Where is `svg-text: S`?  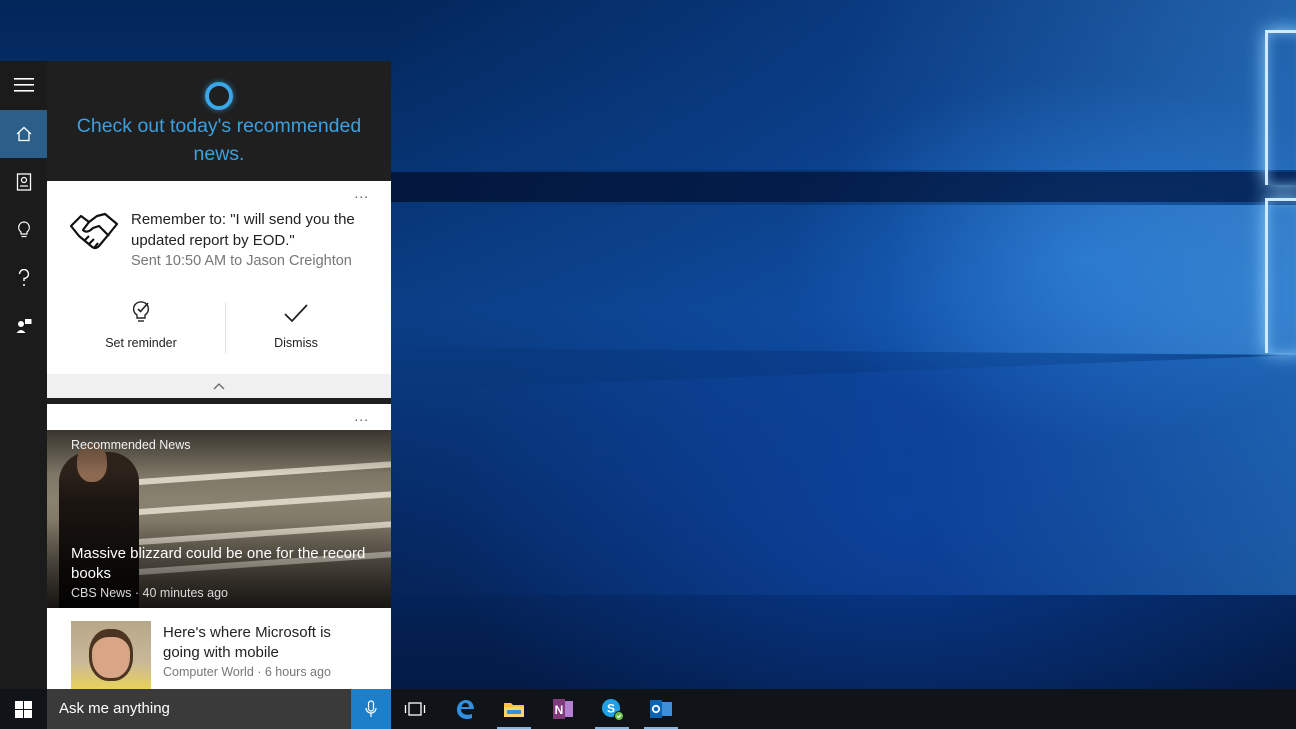 svg-text: S is located at coordinates (611, 709).